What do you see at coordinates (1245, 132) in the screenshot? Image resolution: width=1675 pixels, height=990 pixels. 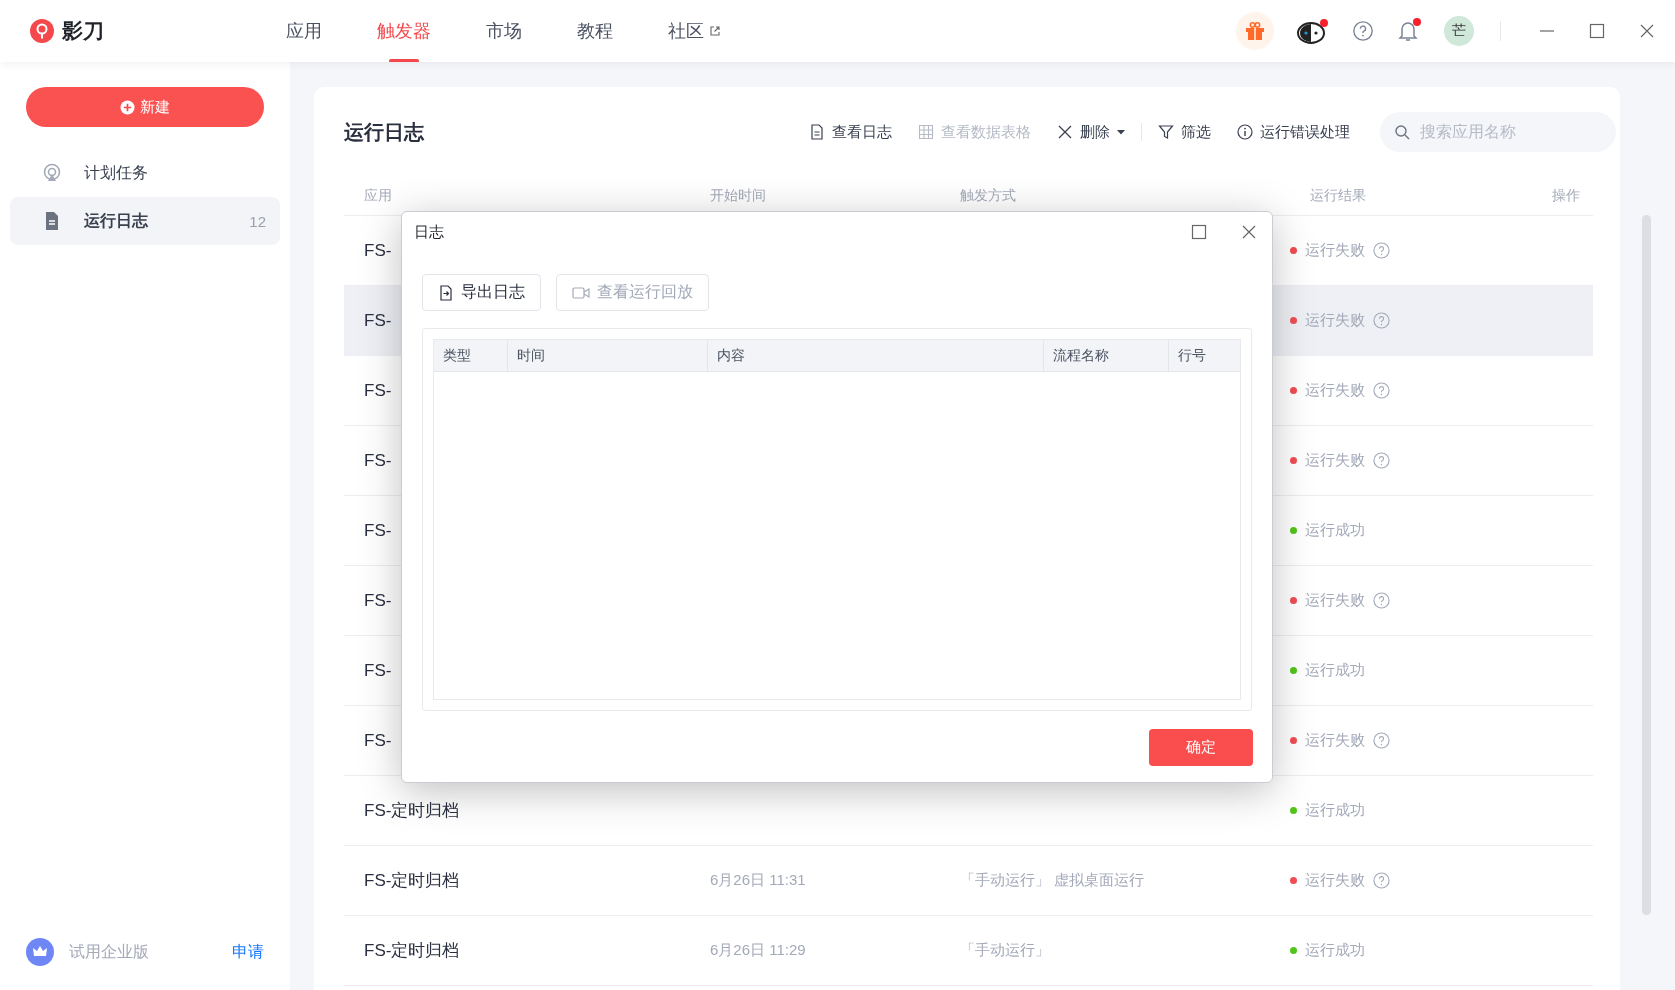 I see `info-icon` at bounding box center [1245, 132].